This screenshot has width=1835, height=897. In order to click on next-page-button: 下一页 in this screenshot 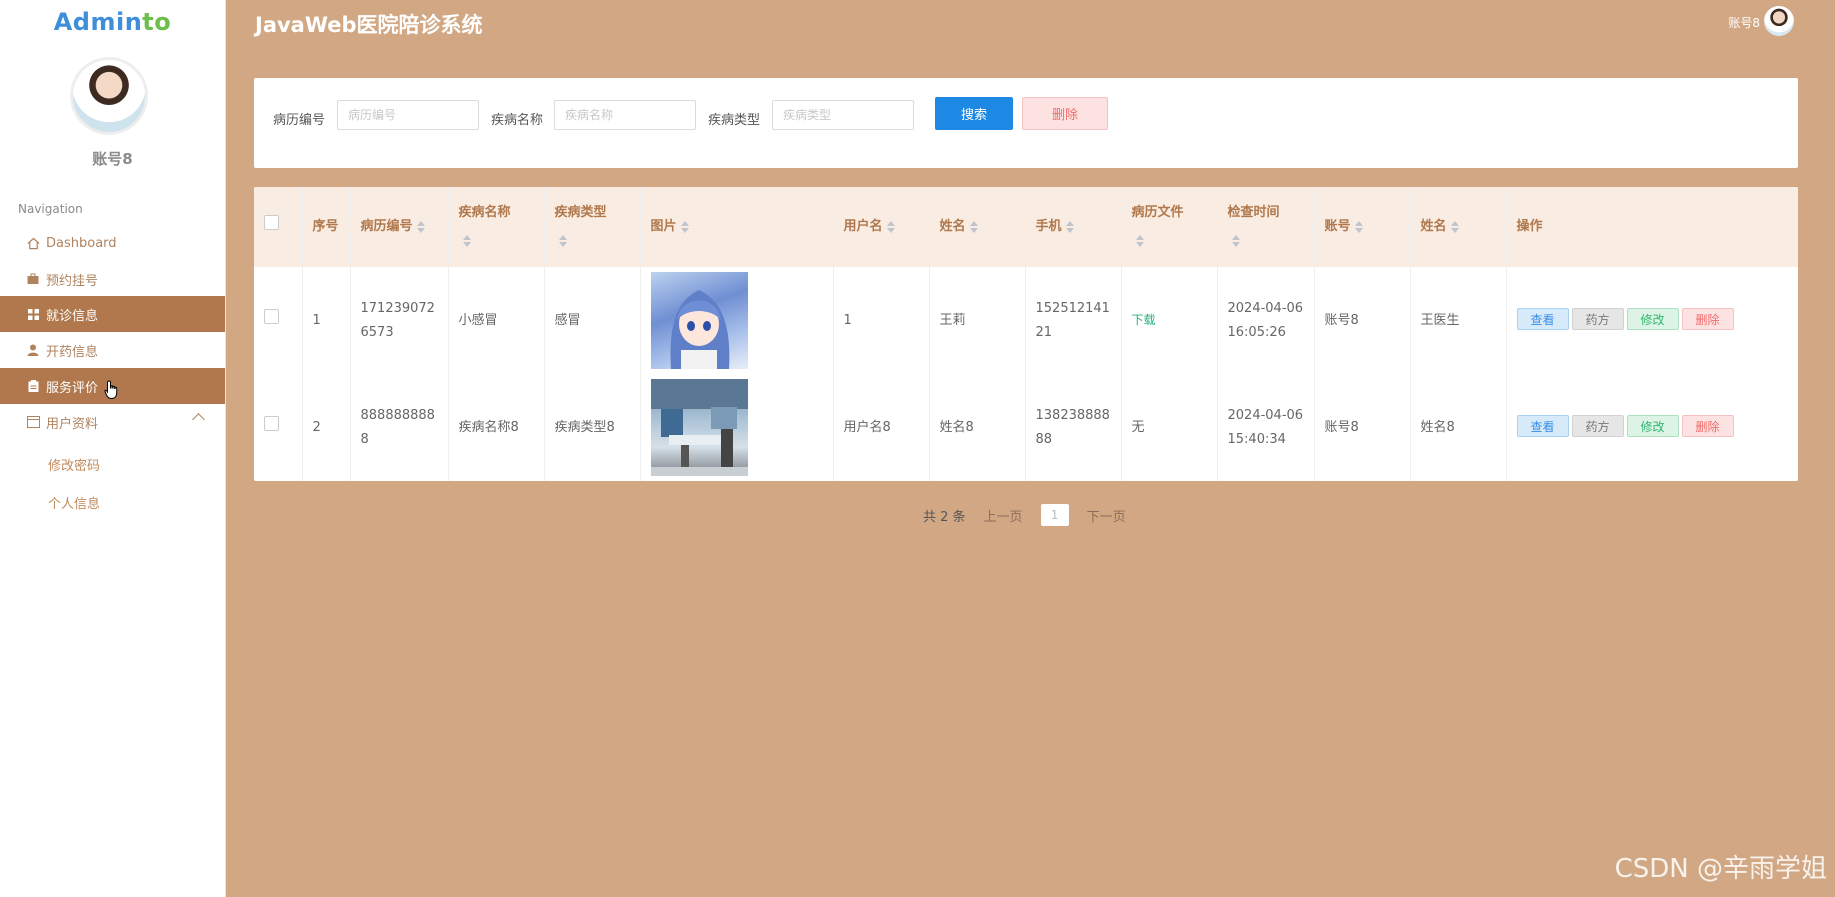, I will do `click(1106, 515)`.